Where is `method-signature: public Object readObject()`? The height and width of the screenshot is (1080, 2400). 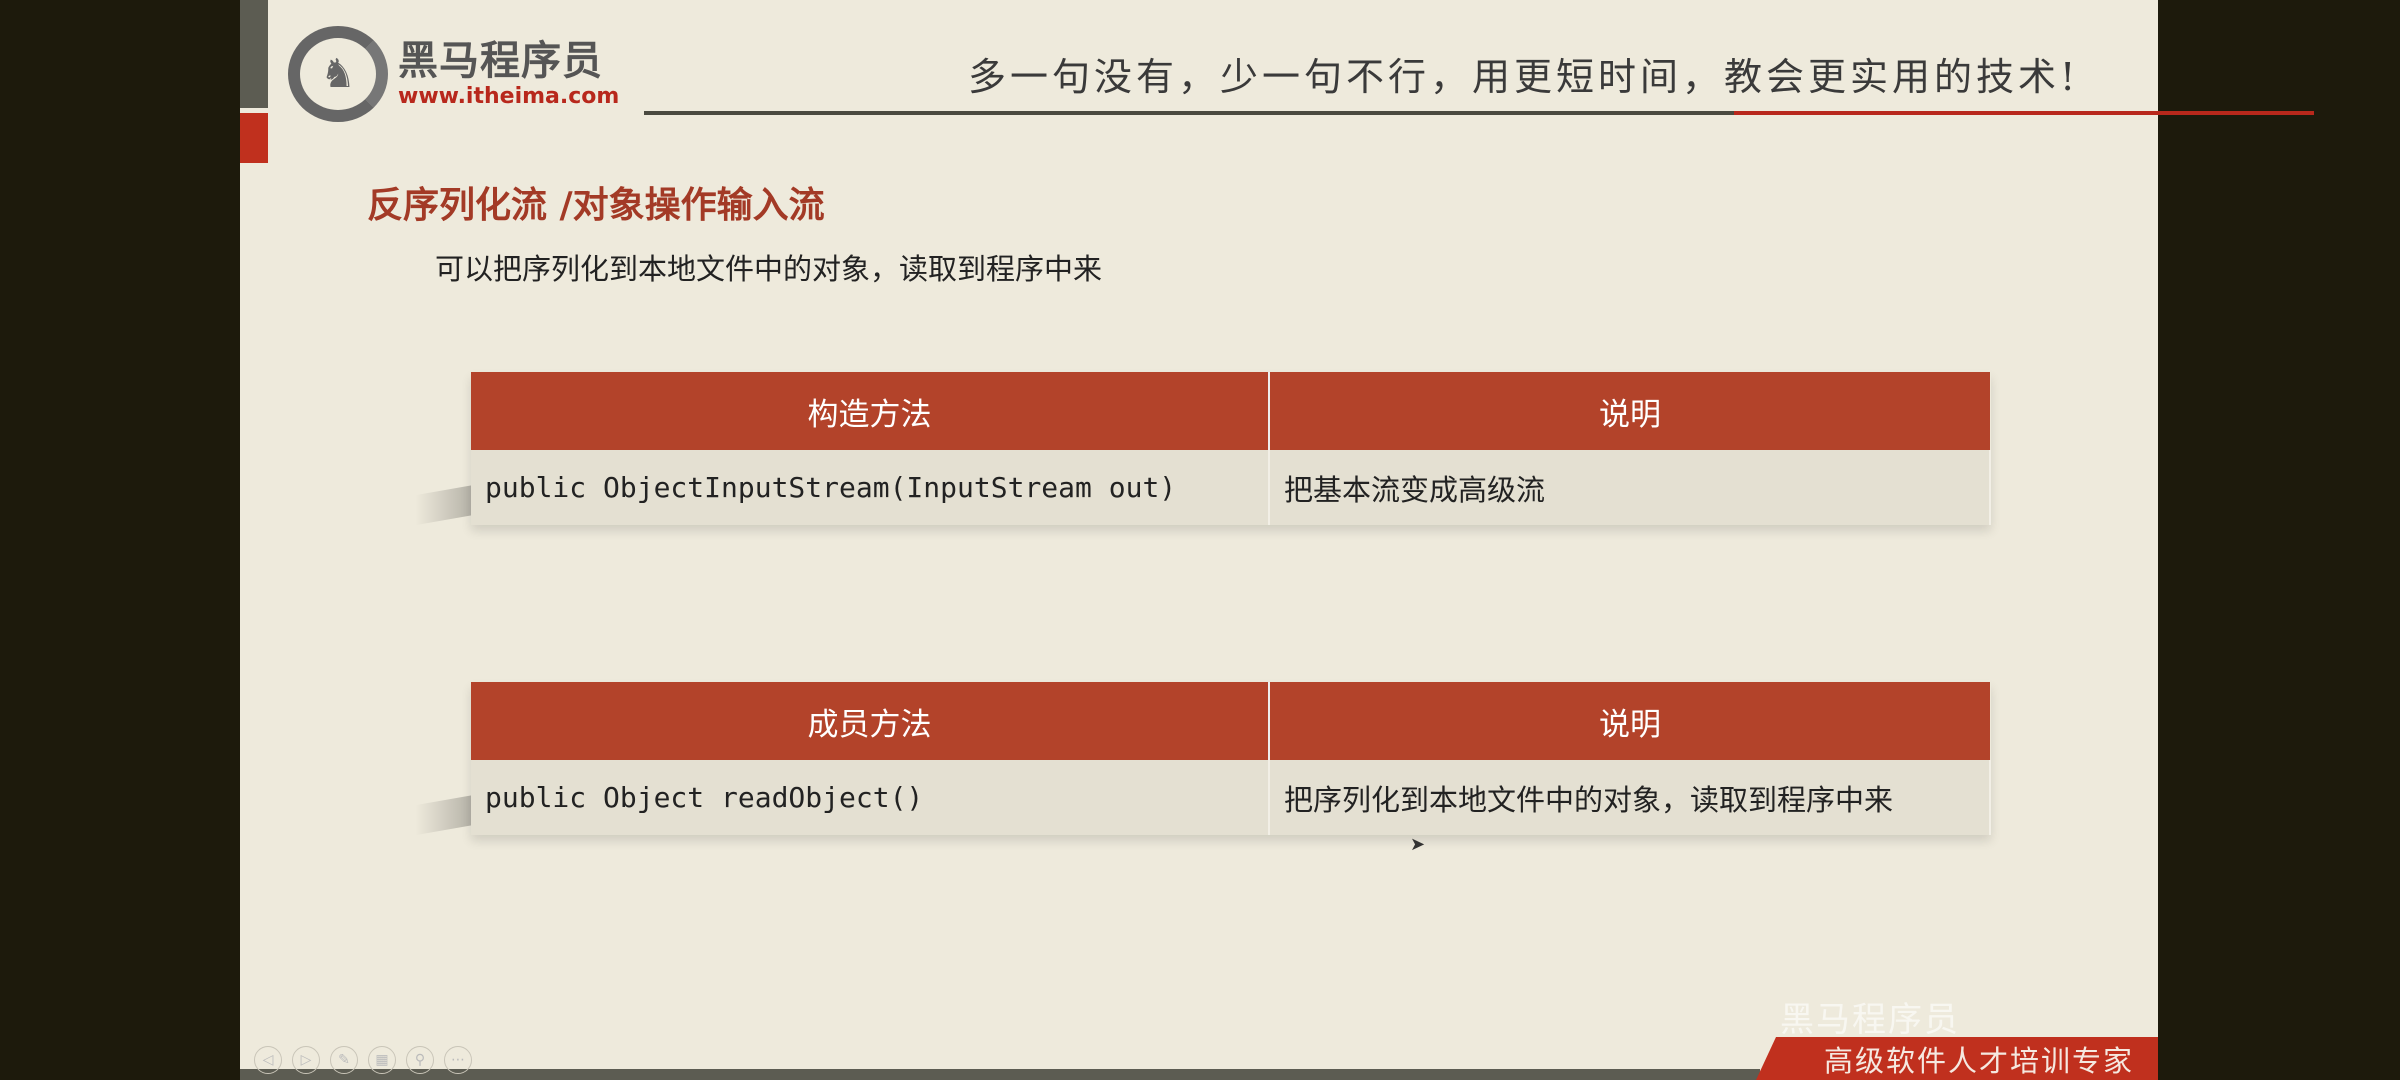
method-signature: public Object readObject() is located at coordinates (870, 797).